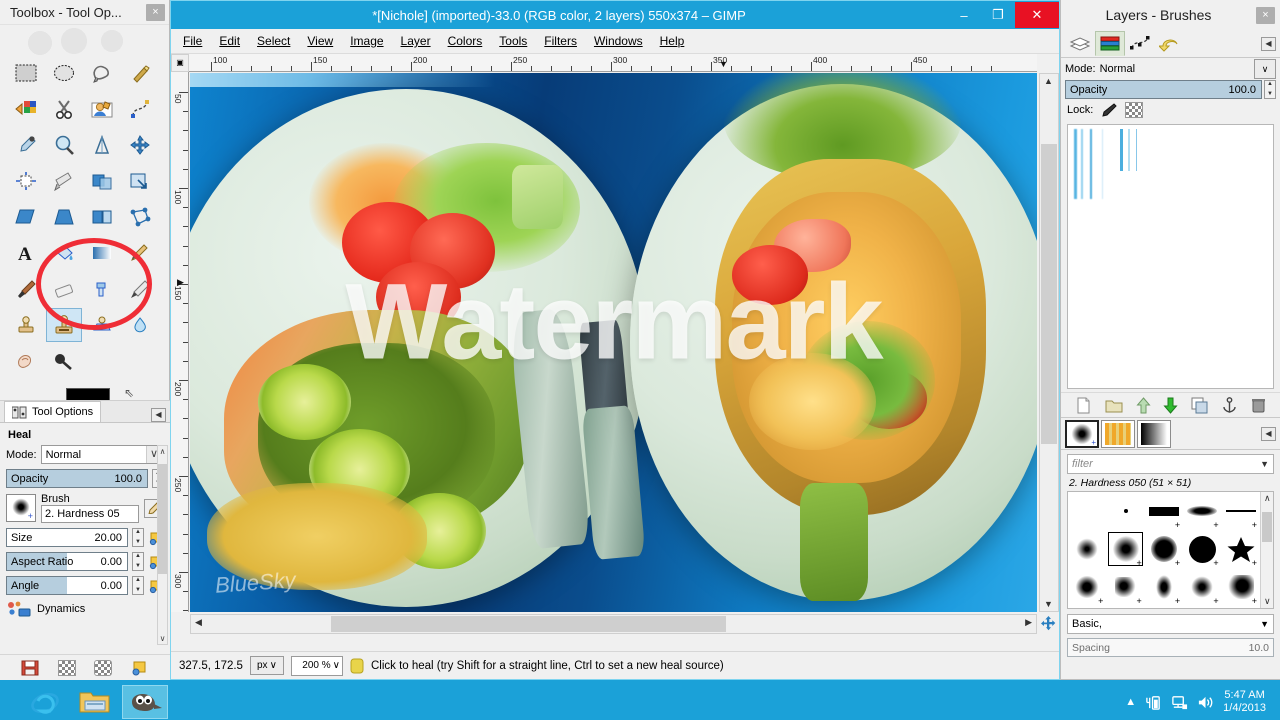  What do you see at coordinates (1143, 405) in the screenshot?
I see `raise-layer-button` at bounding box center [1143, 405].